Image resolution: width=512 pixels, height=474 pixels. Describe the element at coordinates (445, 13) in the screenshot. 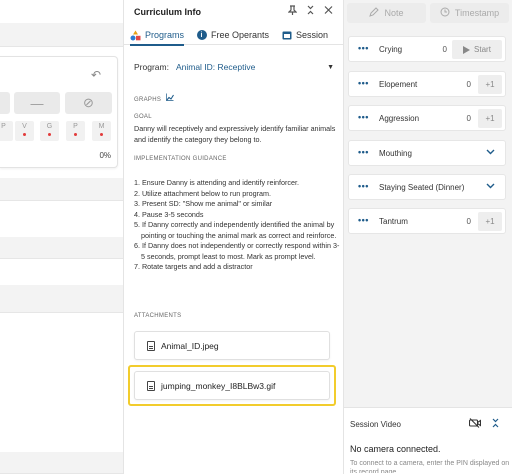

I see `clock-icon` at that location.